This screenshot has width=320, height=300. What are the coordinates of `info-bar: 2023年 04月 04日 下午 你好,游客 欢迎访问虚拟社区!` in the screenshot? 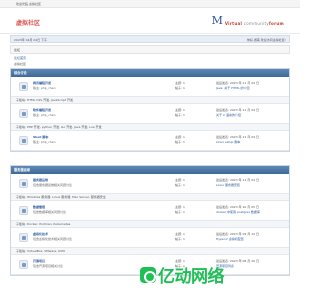 It's located at (150, 39).